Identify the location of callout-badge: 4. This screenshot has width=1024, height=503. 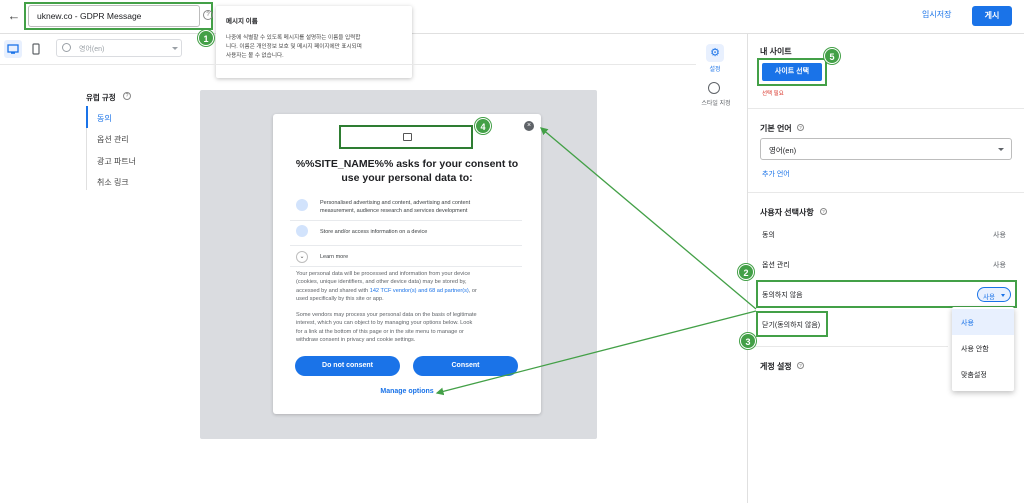
(483, 126).